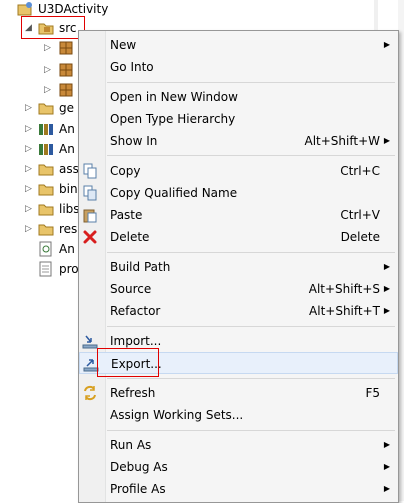  Describe the element at coordinates (344, 311) in the screenshot. I see `menu-shortcut: Alt+Shift+T` at that location.